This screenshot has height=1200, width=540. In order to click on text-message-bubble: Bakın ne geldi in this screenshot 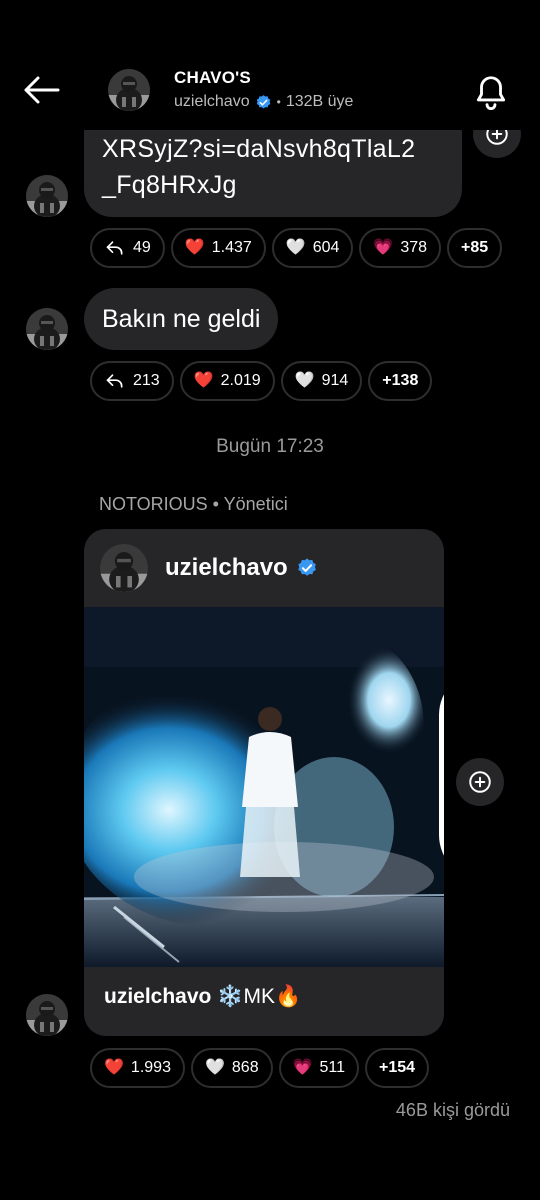, I will do `click(181, 319)`.